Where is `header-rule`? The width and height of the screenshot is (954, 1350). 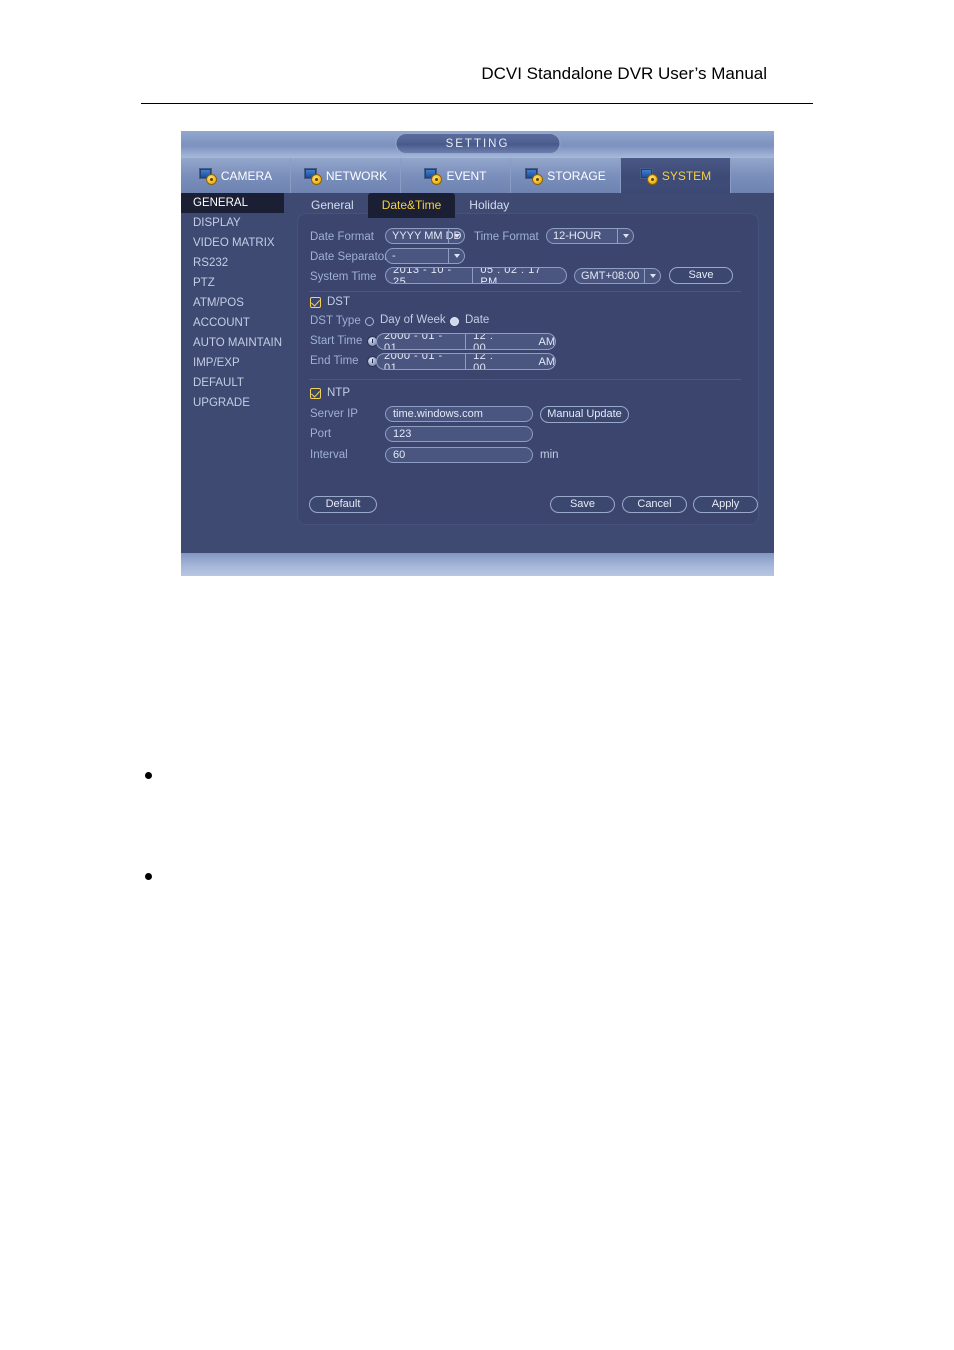 header-rule is located at coordinates (477, 103).